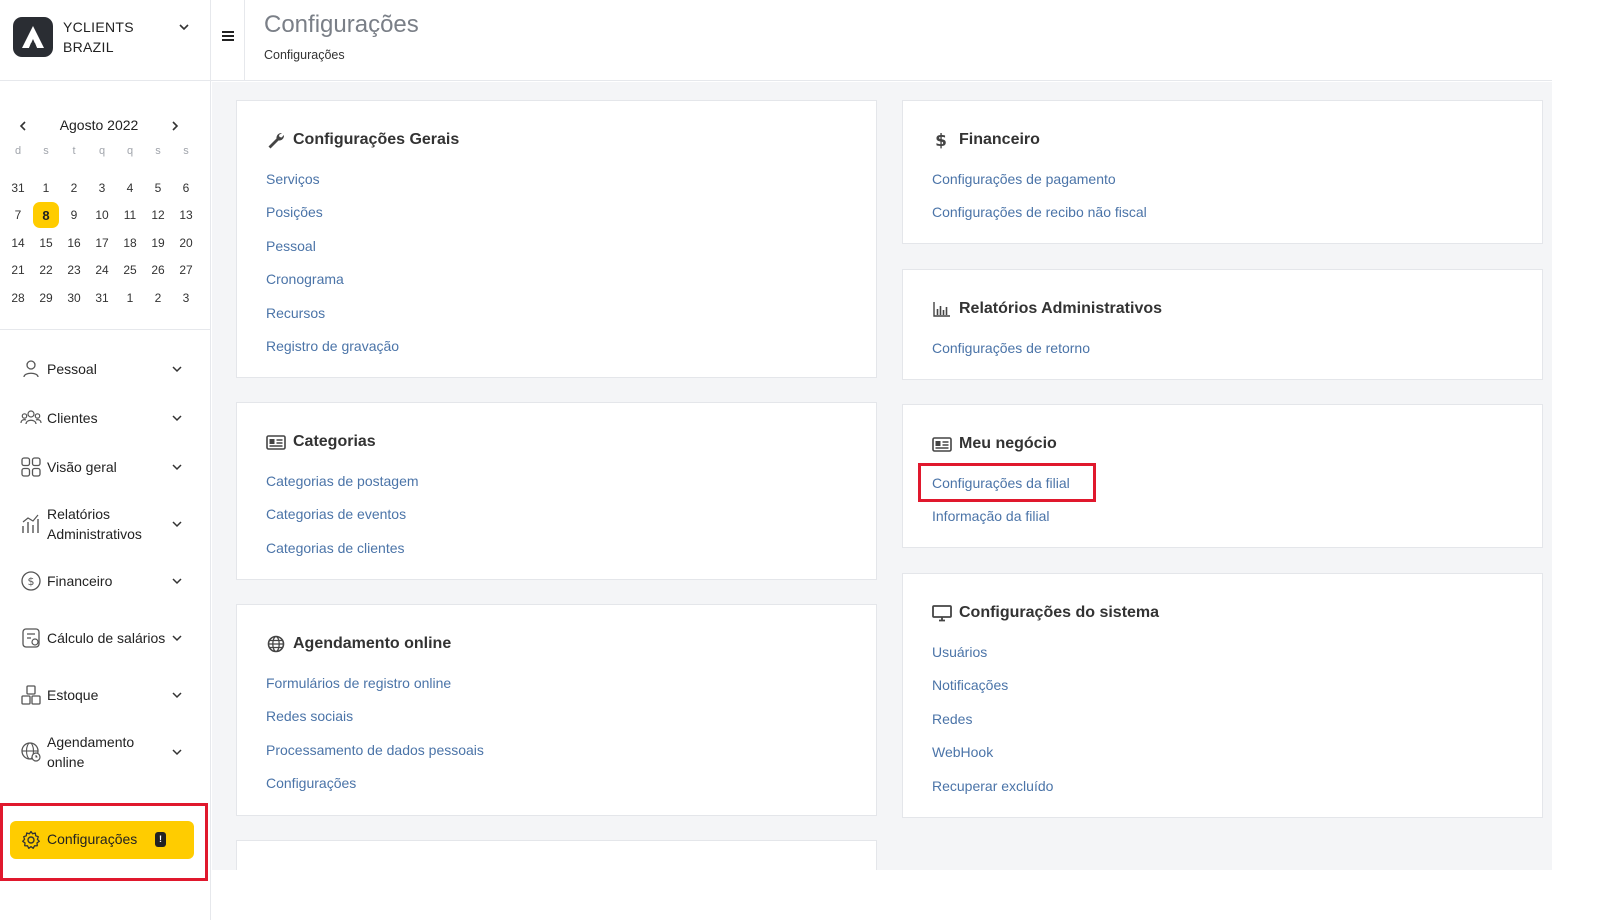  Describe the element at coordinates (186, 243) in the screenshot. I see `calendar-day: 20` at that location.